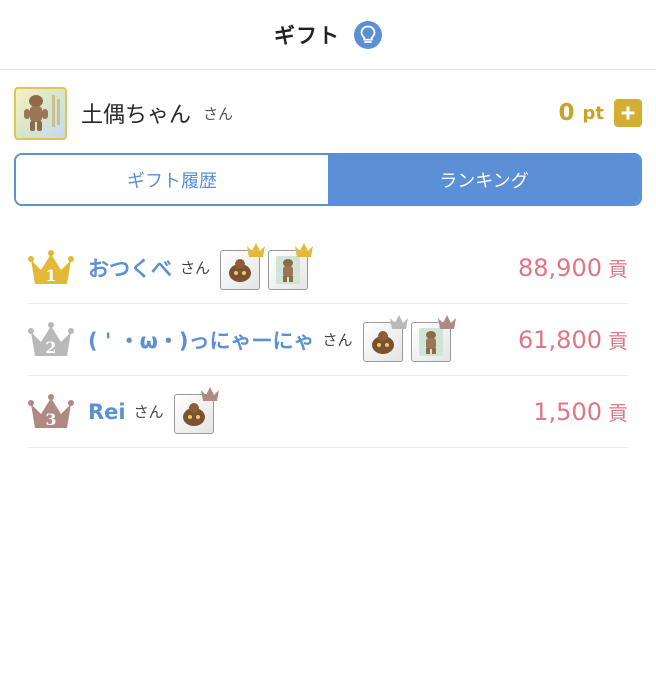  What do you see at coordinates (593, 113) in the screenshot?
I see `points-unit: pt` at bounding box center [593, 113].